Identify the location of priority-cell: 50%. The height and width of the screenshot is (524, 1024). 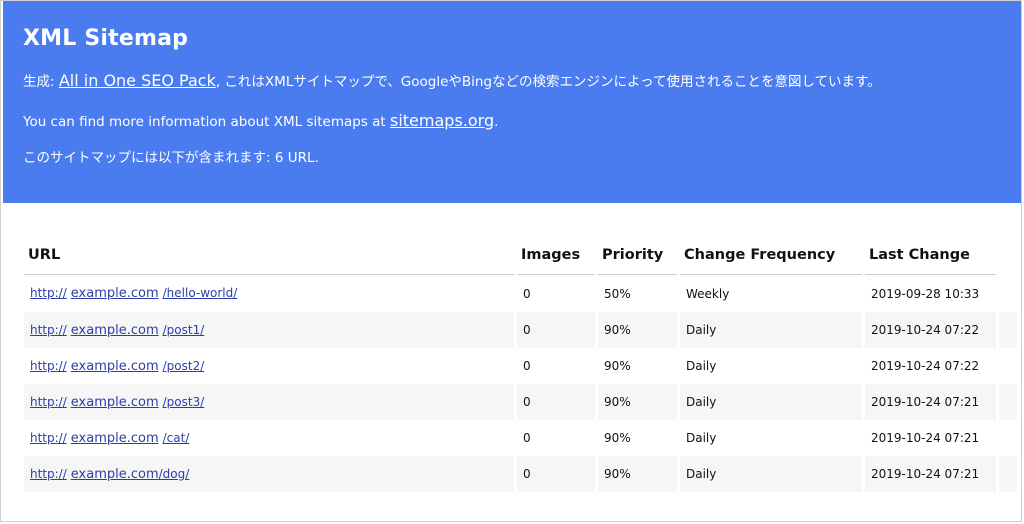
(617, 293).